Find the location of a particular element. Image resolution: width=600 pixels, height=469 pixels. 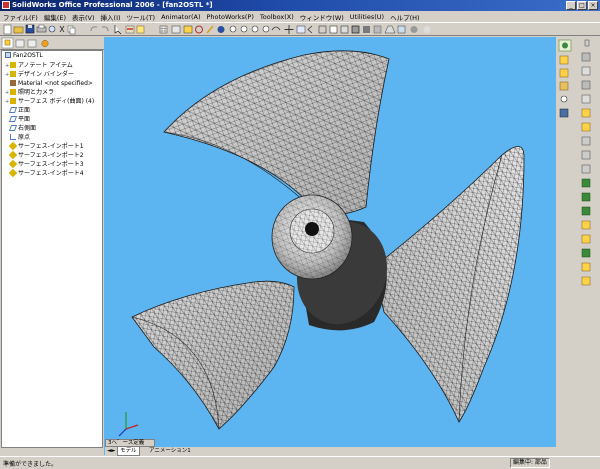

table-icon is located at coordinates (176, 29).